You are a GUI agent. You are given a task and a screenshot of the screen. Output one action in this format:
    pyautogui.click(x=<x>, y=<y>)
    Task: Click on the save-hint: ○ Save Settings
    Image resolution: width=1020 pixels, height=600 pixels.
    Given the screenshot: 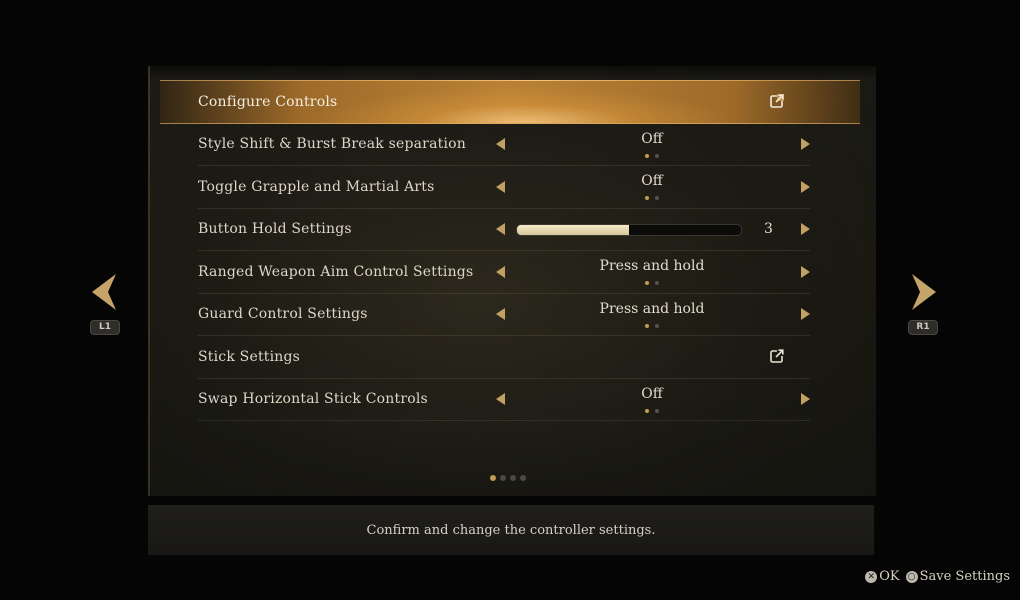 What is the action you would take?
    pyautogui.click(x=957, y=576)
    